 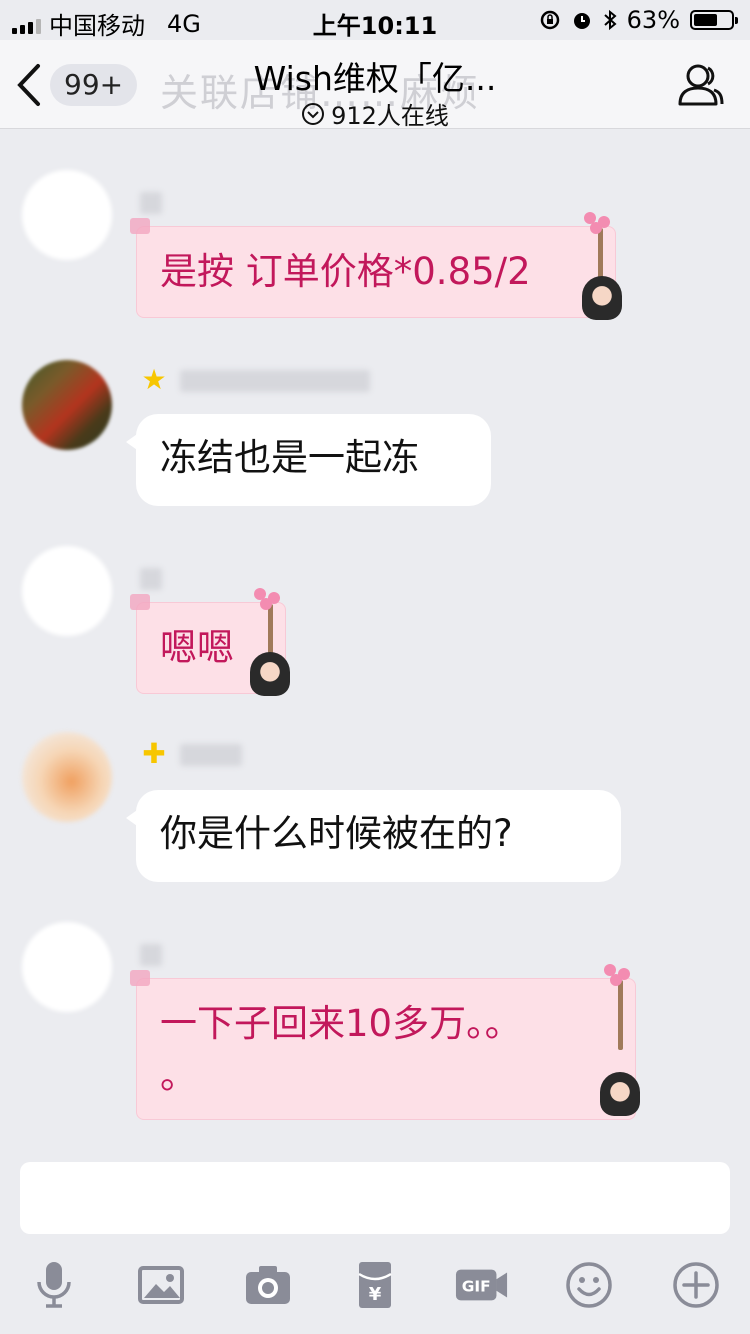 What do you see at coordinates (345, 271) in the screenshot?
I see `message-text: 是按 订单价格*0.85/2` at bounding box center [345, 271].